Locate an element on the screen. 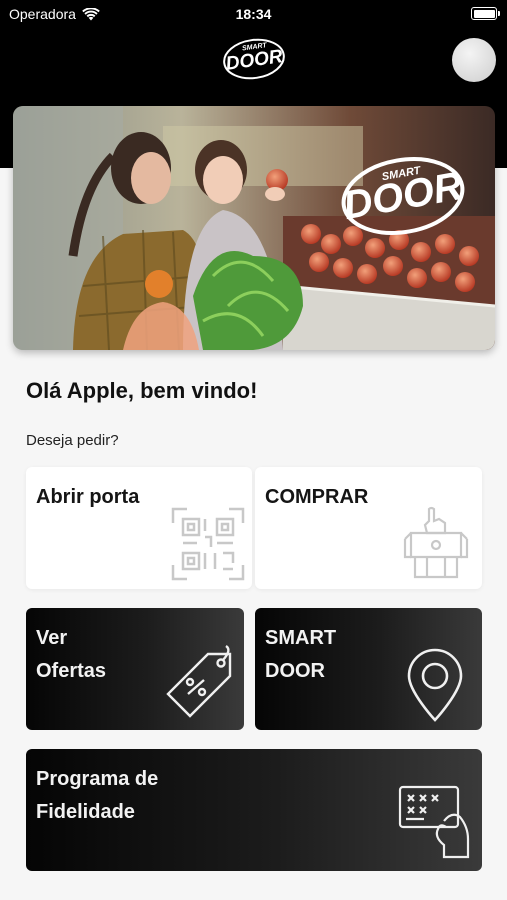 This screenshot has width=507, height=900. smart-door-label: SMART DOOR is located at coordinates (300, 655).